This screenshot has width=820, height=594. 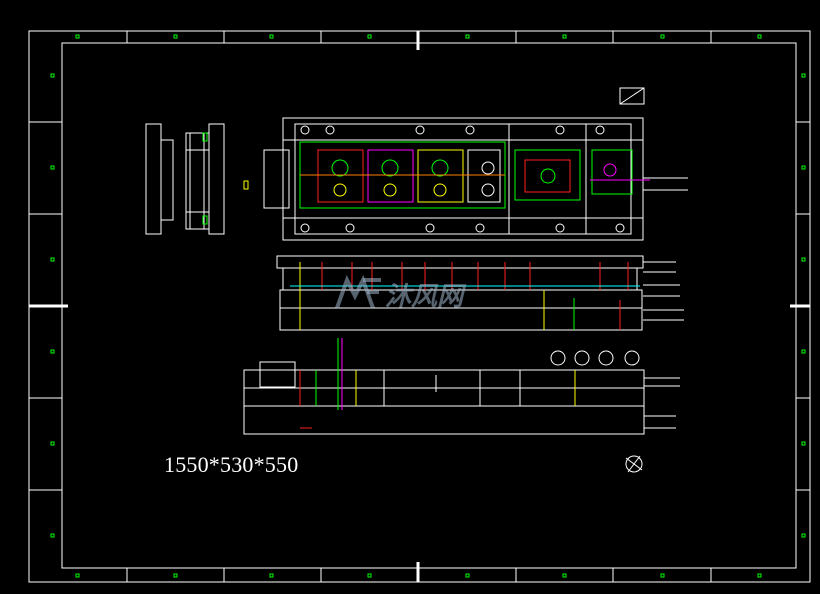 I want to click on detail-symbol-bottom-right, so click(x=634, y=464).